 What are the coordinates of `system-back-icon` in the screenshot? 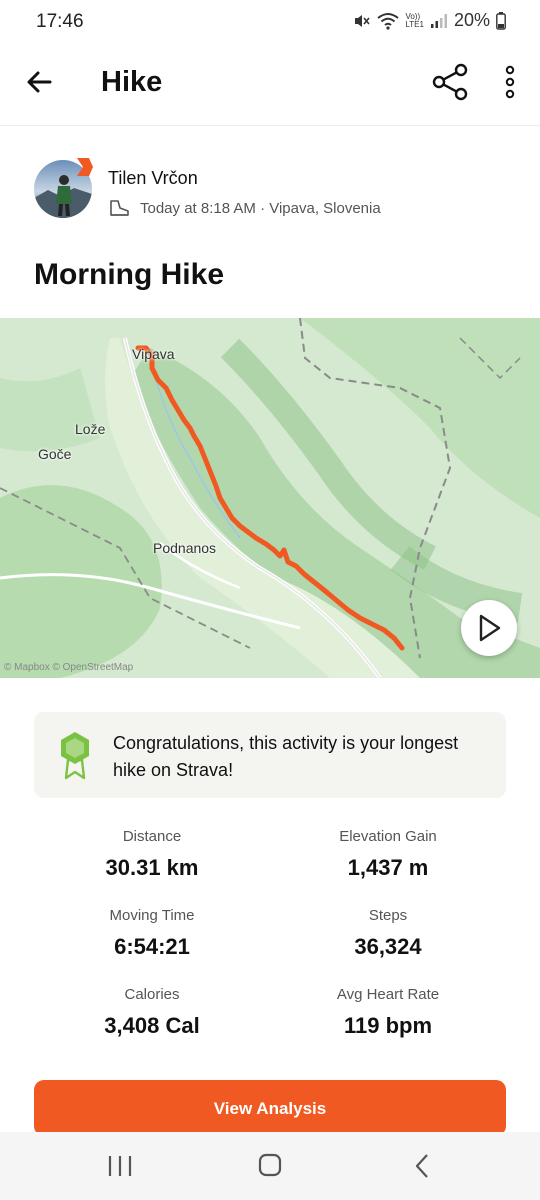 It's located at (421, 1166).